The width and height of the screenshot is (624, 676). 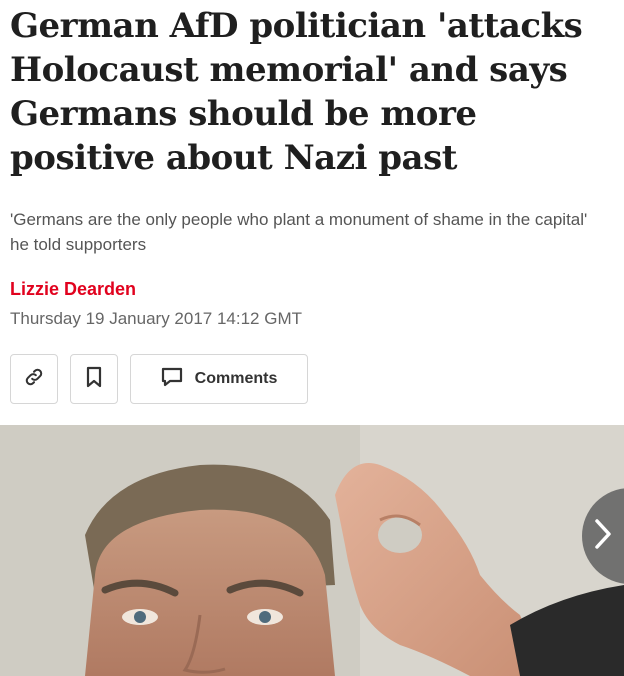 I want to click on link-icon, so click(x=34, y=379).